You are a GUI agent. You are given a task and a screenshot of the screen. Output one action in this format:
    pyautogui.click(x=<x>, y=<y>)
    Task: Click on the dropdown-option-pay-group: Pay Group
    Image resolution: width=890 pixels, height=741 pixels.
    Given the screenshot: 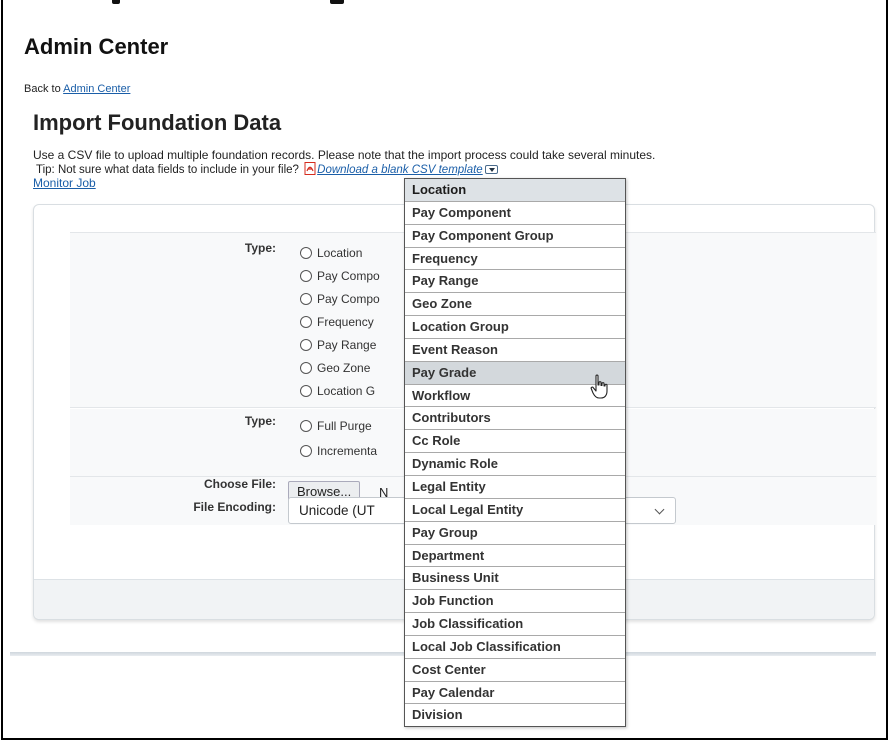 What is the action you would take?
    pyautogui.click(x=515, y=533)
    